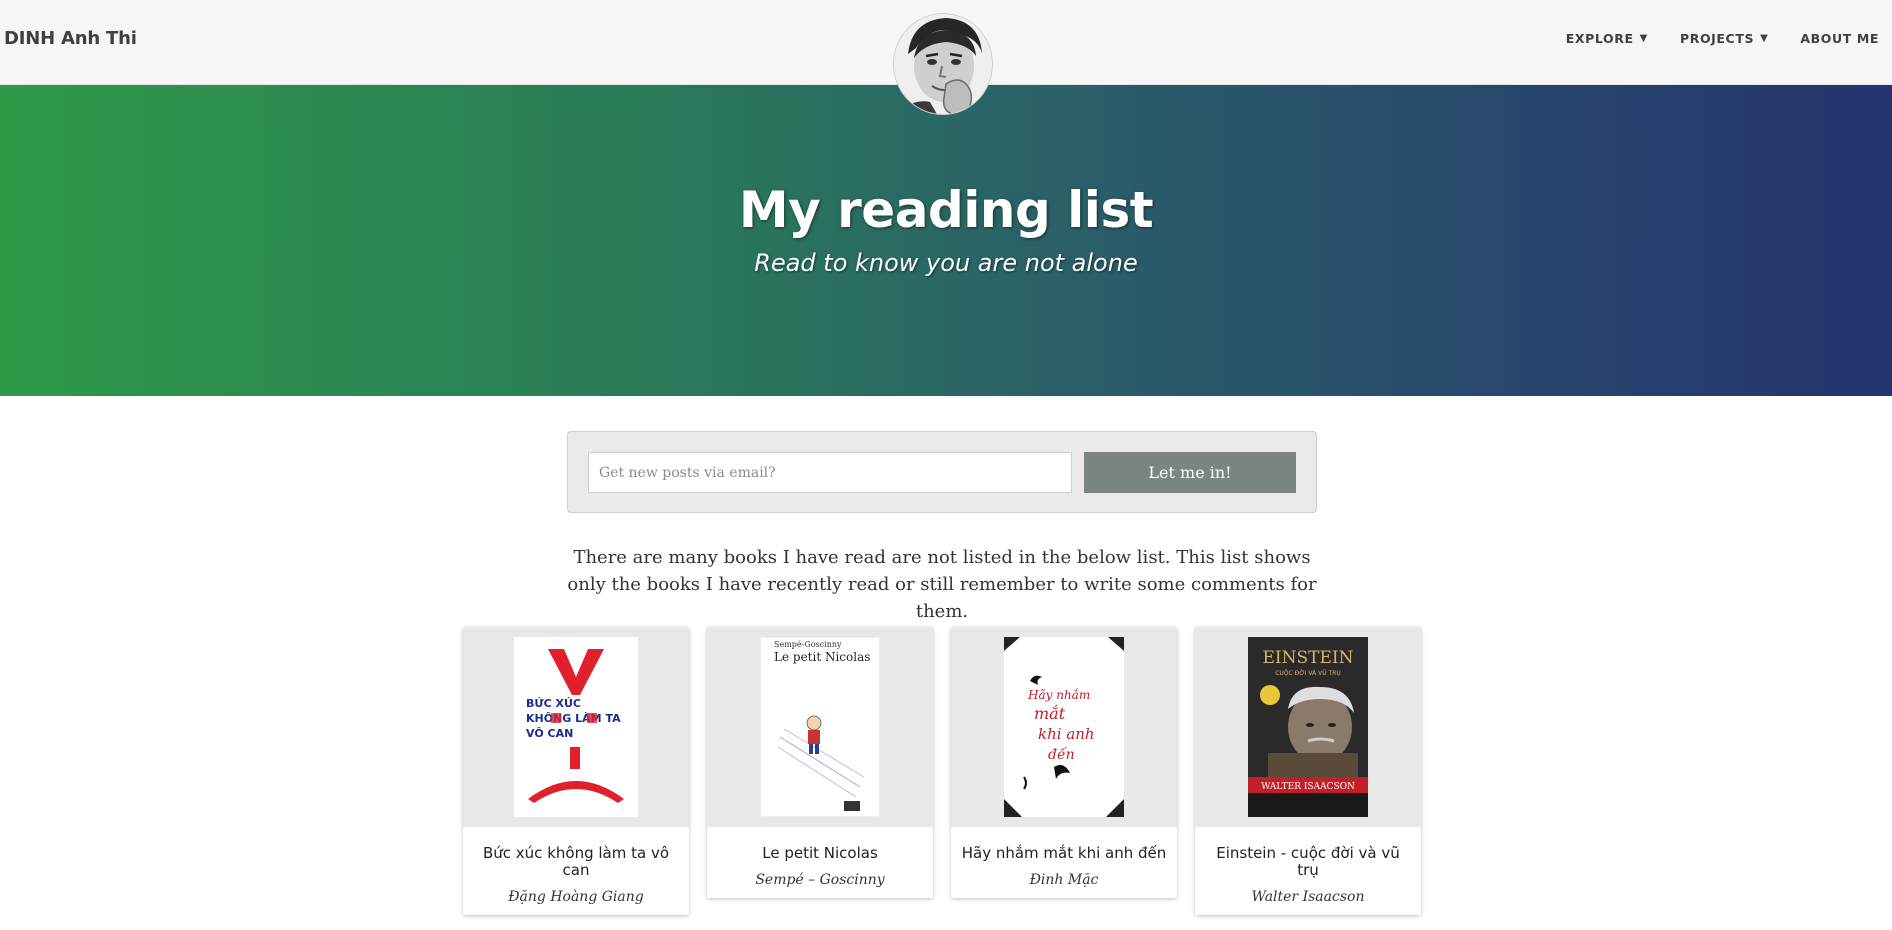 This screenshot has width=1892, height=930. I want to click on avatar, so click(943, 64).